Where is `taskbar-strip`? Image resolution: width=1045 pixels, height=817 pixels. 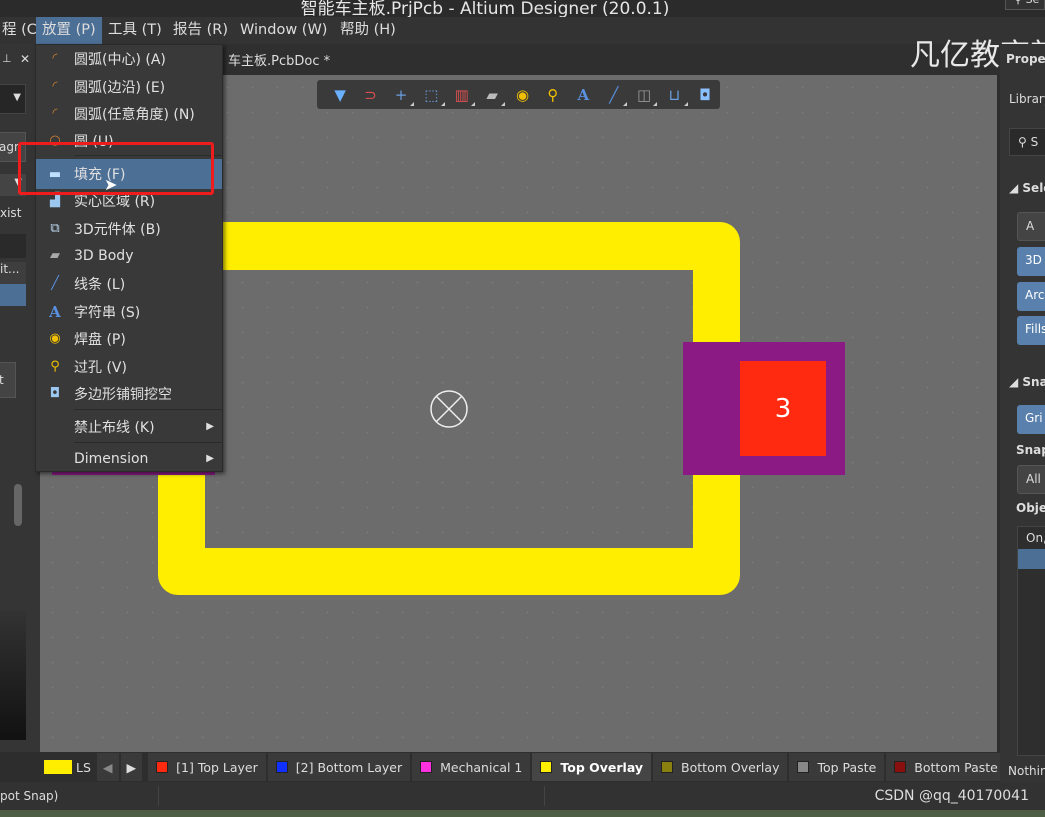
taskbar-strip is located at coordinates (522, 813).